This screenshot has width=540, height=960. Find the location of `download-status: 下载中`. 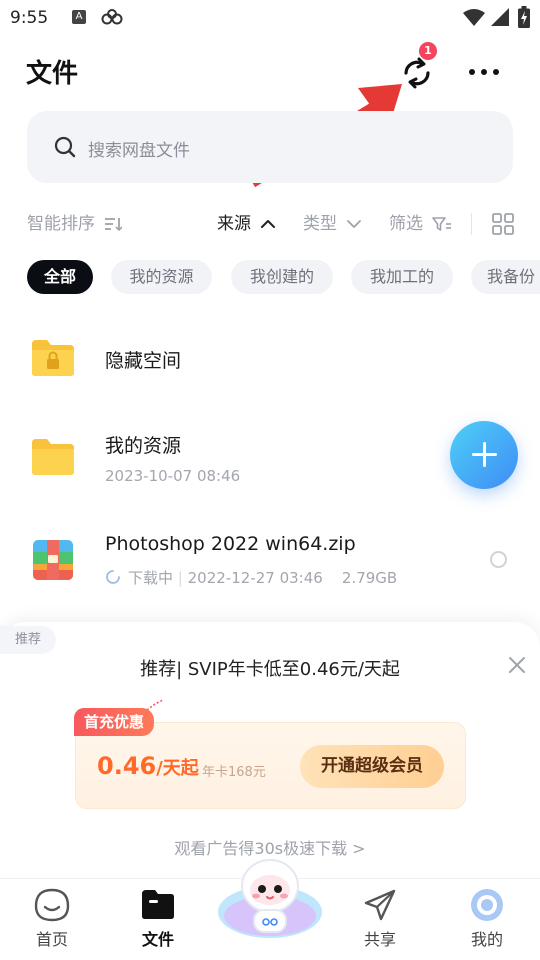

download-status: 下载中 is located at coordinates (151, 578).